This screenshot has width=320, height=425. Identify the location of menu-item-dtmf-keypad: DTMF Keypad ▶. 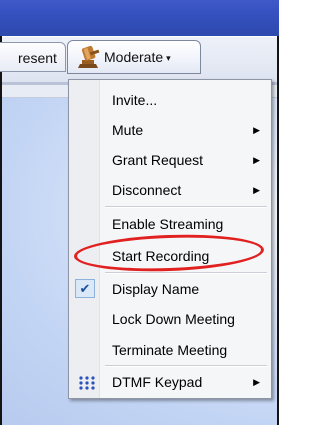
(170, 382).